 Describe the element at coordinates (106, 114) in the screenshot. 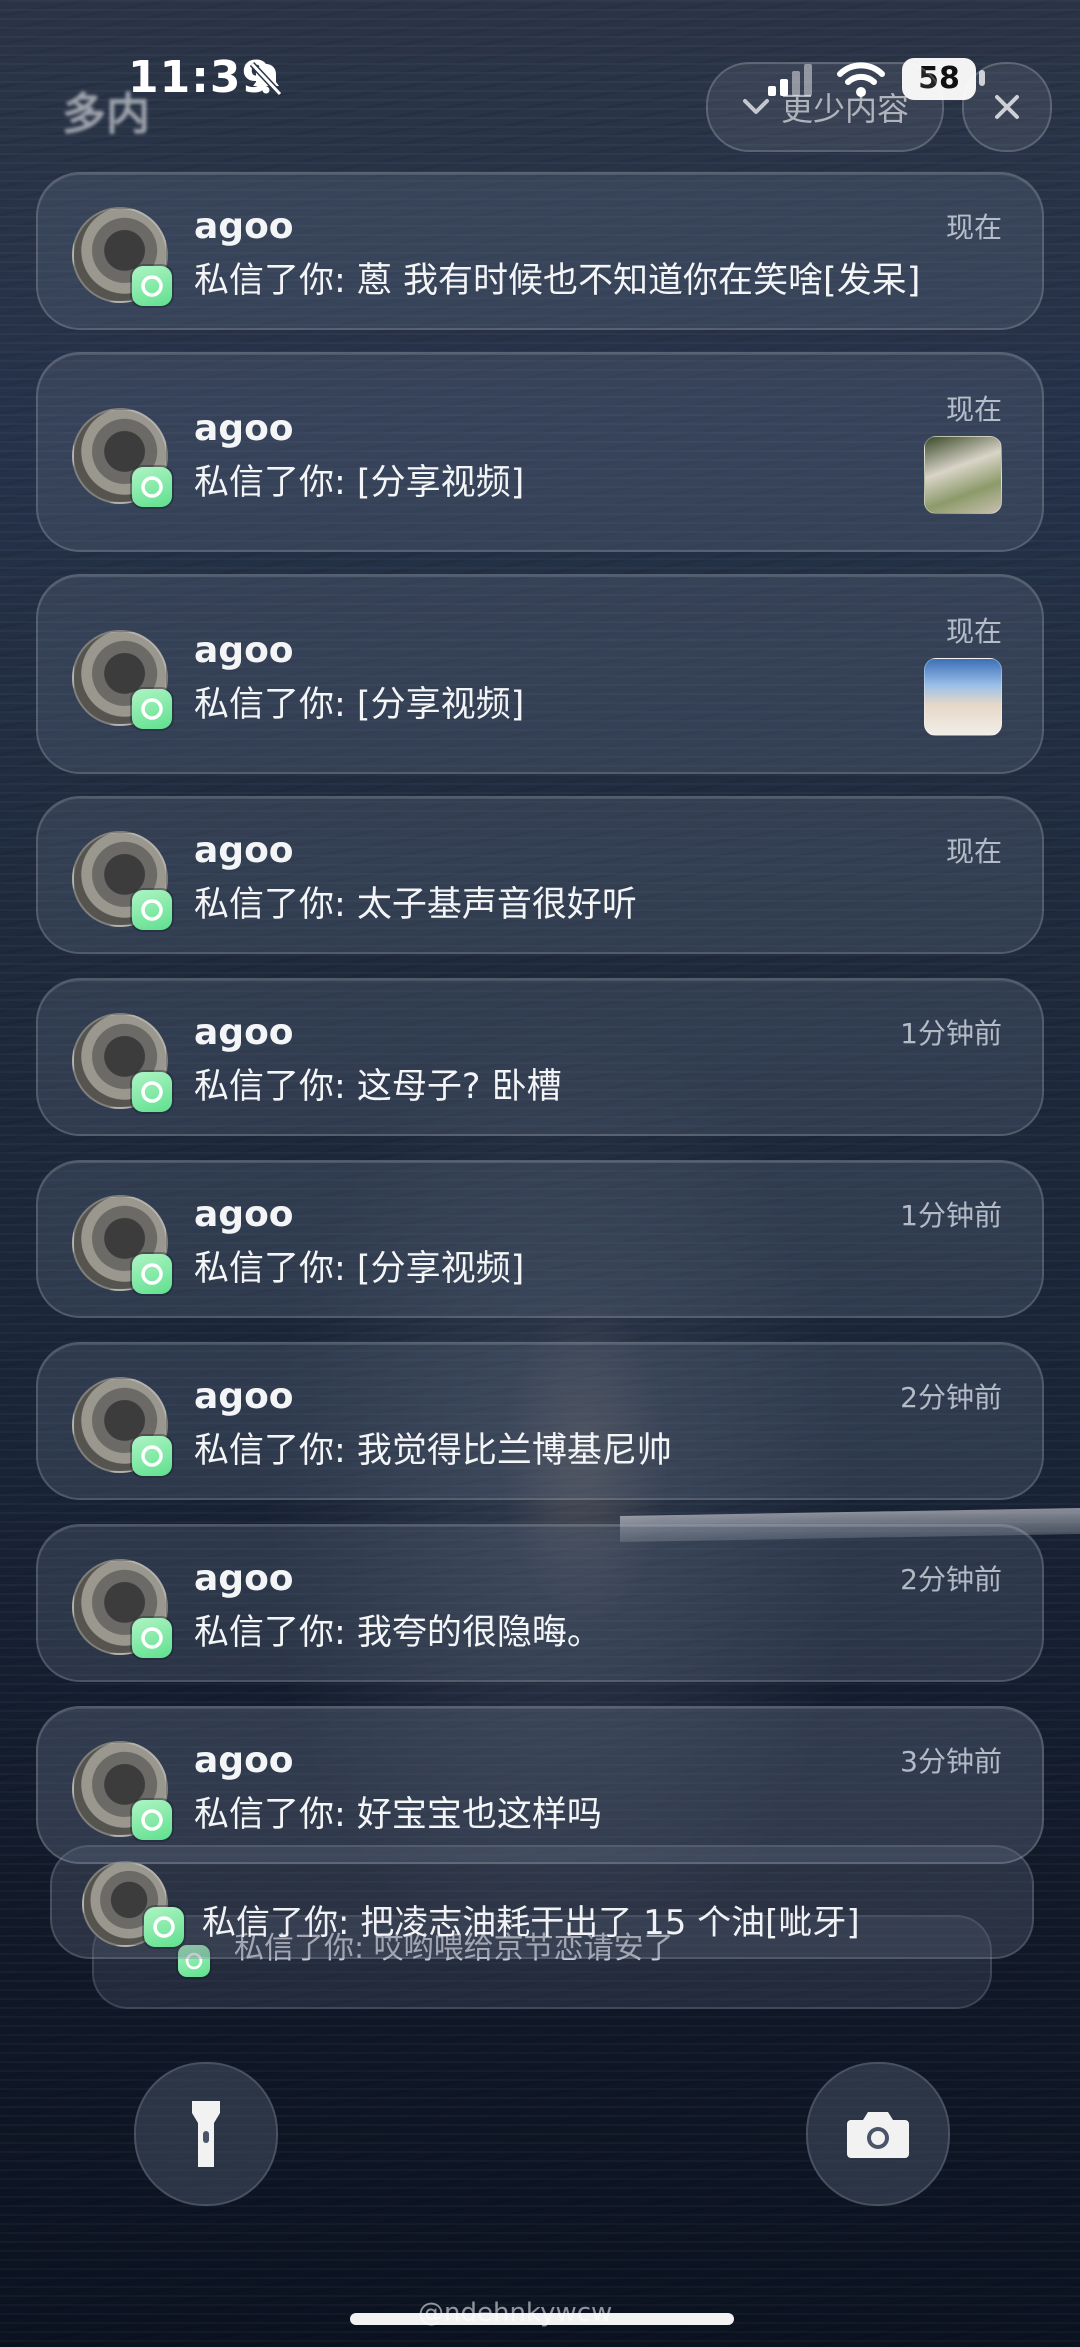

I see `header-title: 多内` at that location.